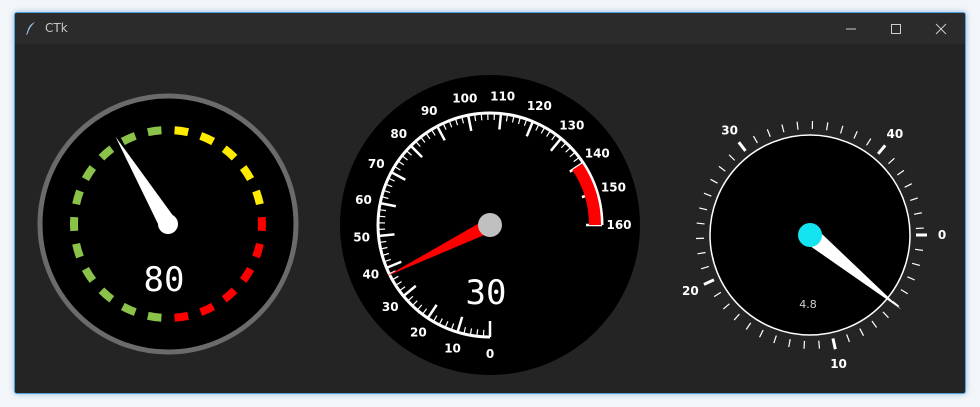 Image resolution: width=980 pixels, height=407 pixels. Describe the element at coordinates (376, 164) in the screenshot. I see `middle-gauge-label: 70` at that location.